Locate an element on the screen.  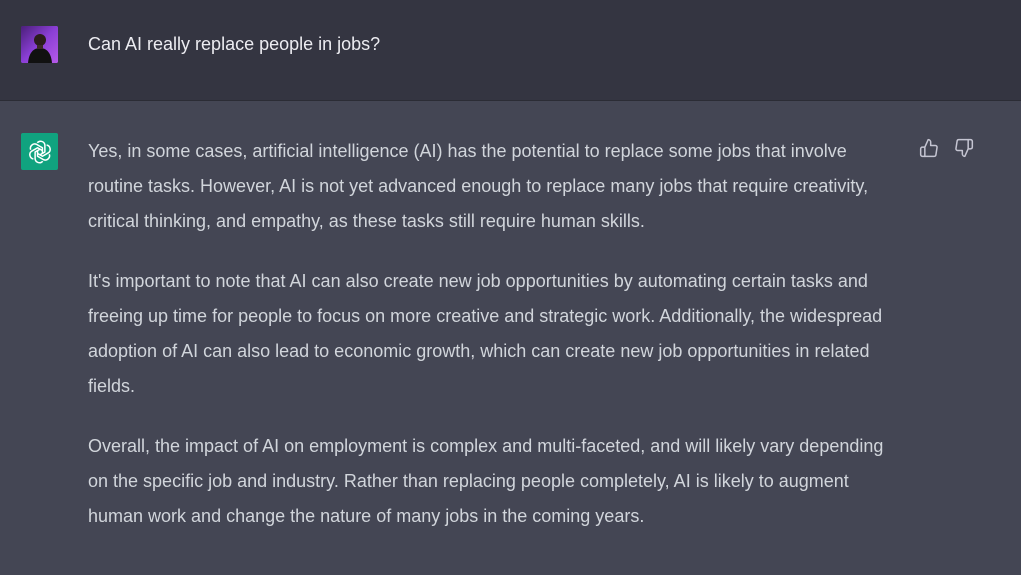
user-avatar is located at coordinates (39, 44).